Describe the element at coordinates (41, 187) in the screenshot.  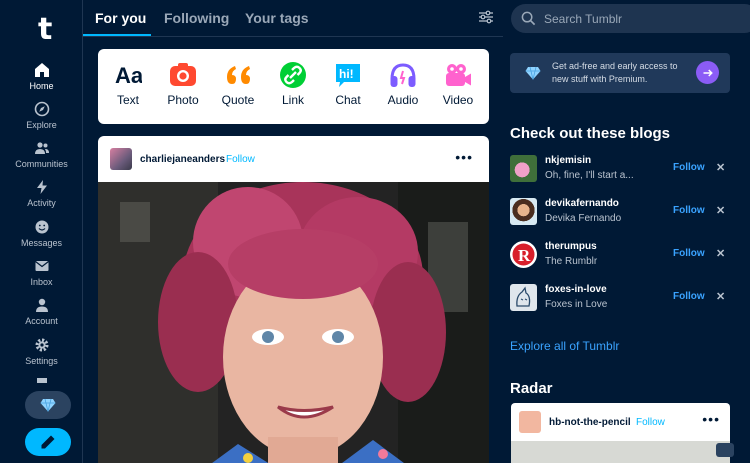
I see `bolt-icon` at that location.